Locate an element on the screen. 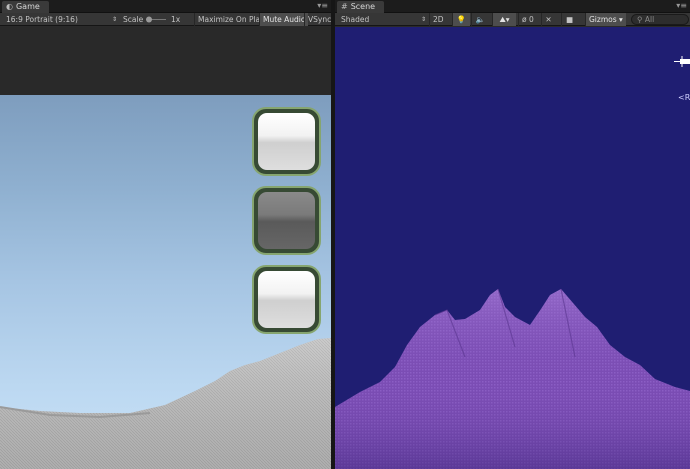 The width and height of the screenshot is (690, 469). game-tabstrip: ◐ Game ▾≡ is located at coordinates (165, 6).